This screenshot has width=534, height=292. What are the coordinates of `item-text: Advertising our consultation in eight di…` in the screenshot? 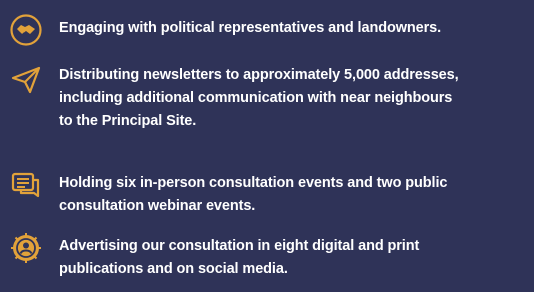 It's located at (239, 257).